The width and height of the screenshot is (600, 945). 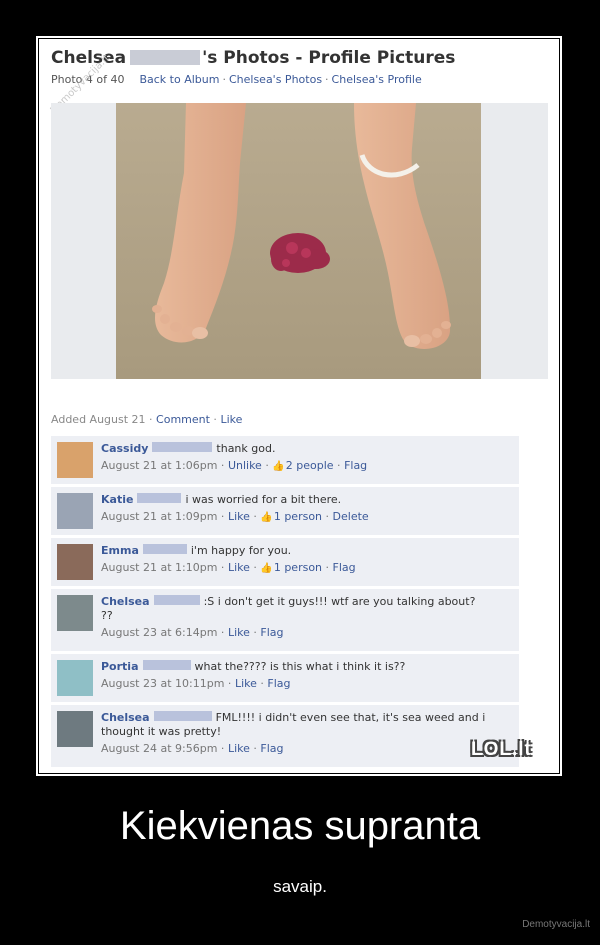 What do you see at coordinates (246, 448) in the screenshot?
I see `comment-text: thank god.` at bounding box center [246, 448].